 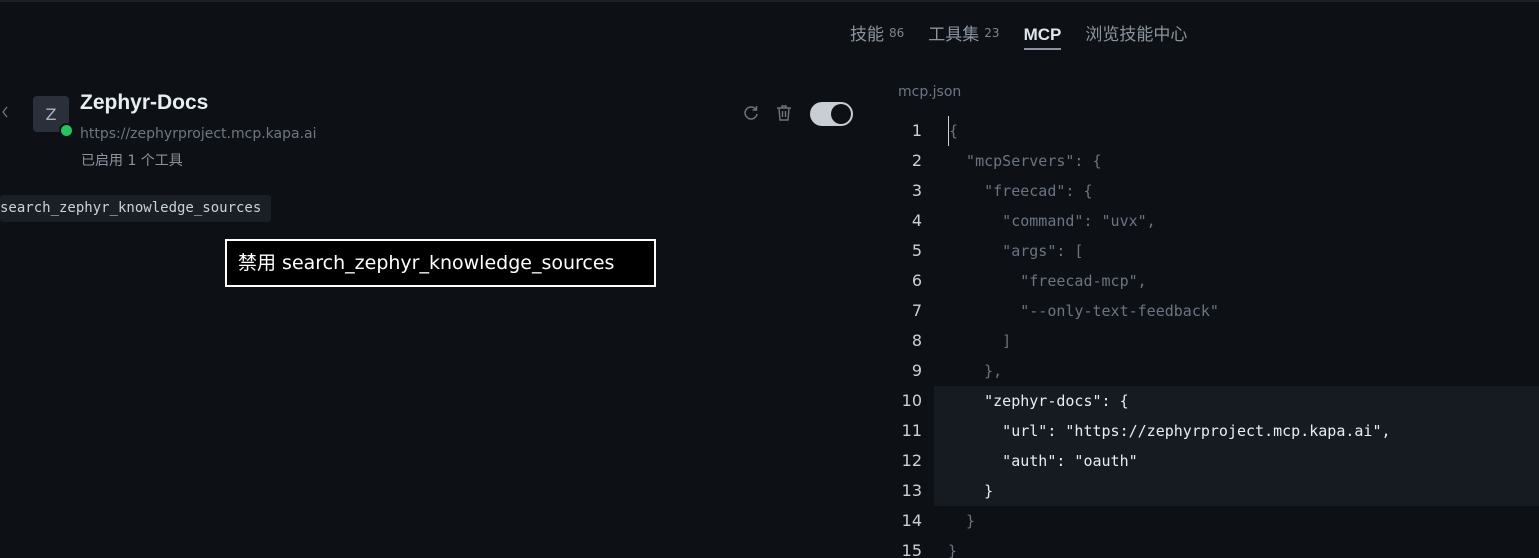 I want to click on line-code: "mcpServers": {, so click(x=1025, y=161).